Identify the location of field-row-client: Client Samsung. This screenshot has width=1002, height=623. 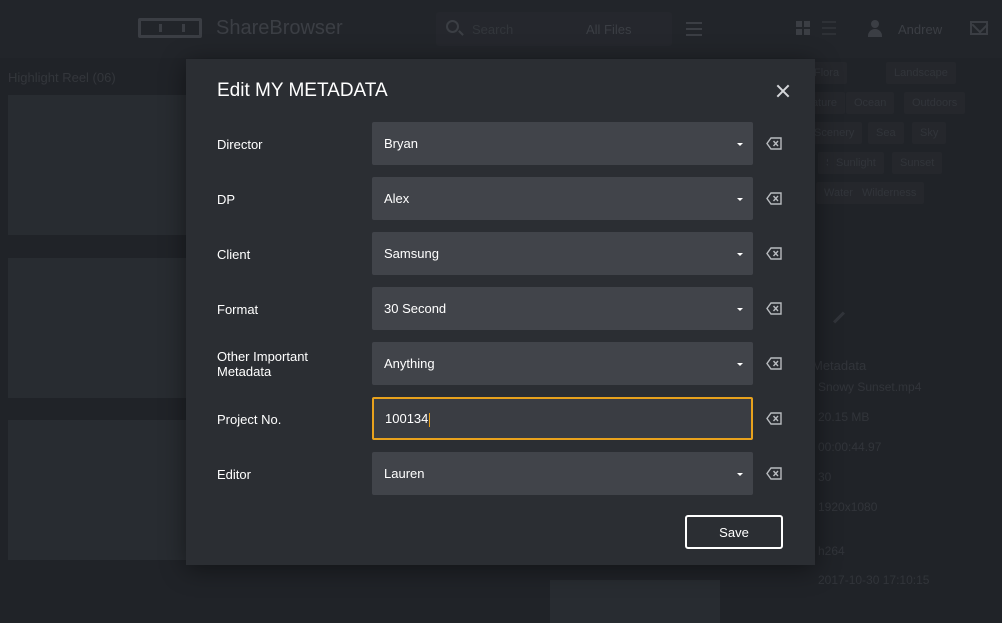
(500, 254).